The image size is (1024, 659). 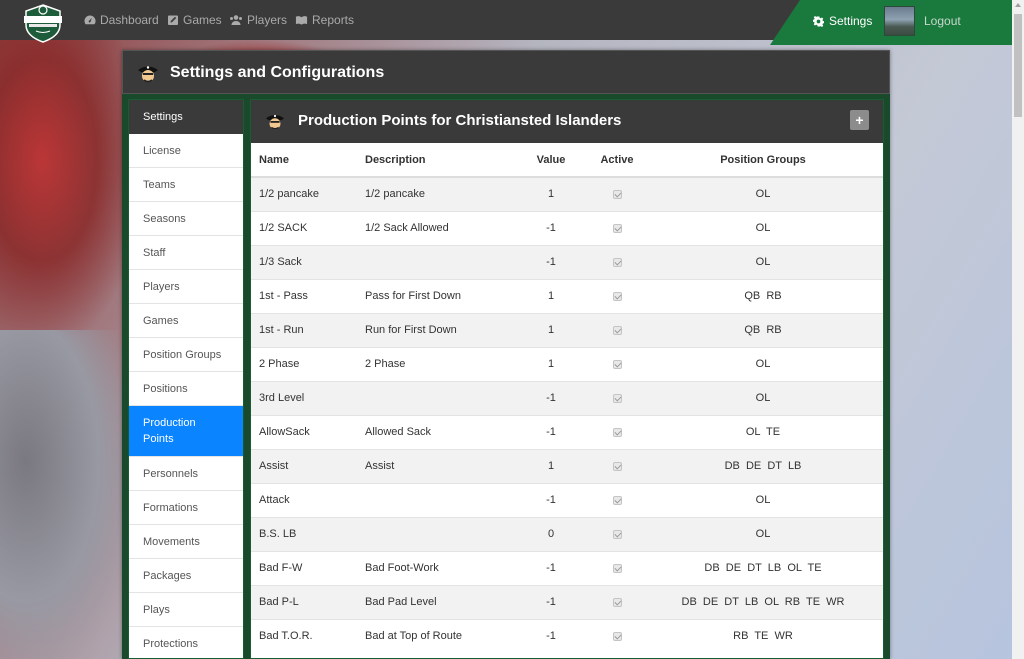 What do you see at coordinates (186, 321) in the screenshot?
I see `sidebar-item-games: Games` at bounding box center [186, 321].